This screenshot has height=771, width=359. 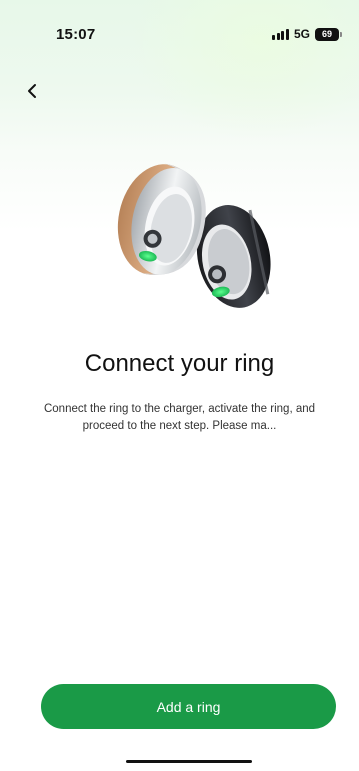 I want to click on network-type: 5G, so click(x=301, y=34).